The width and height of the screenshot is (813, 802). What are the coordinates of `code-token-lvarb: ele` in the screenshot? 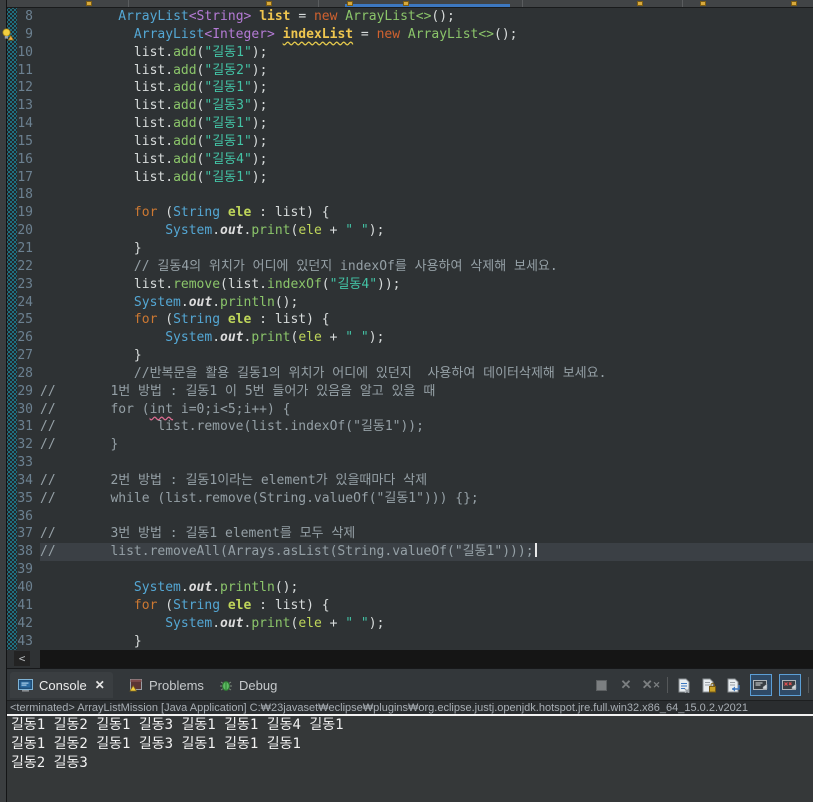 It's located at (239, 213).